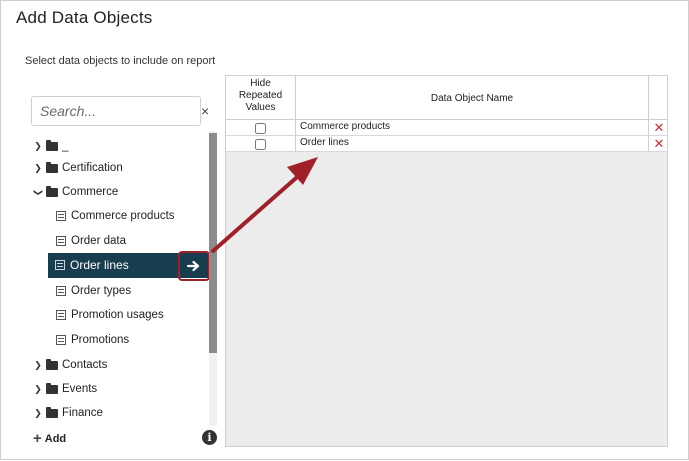 This screenshot has width=689, height=461. What do you see at coordinates (99, 265) in the screenshot?
I see `tree-item-label: Order lines` at bounding box center [99, 265].